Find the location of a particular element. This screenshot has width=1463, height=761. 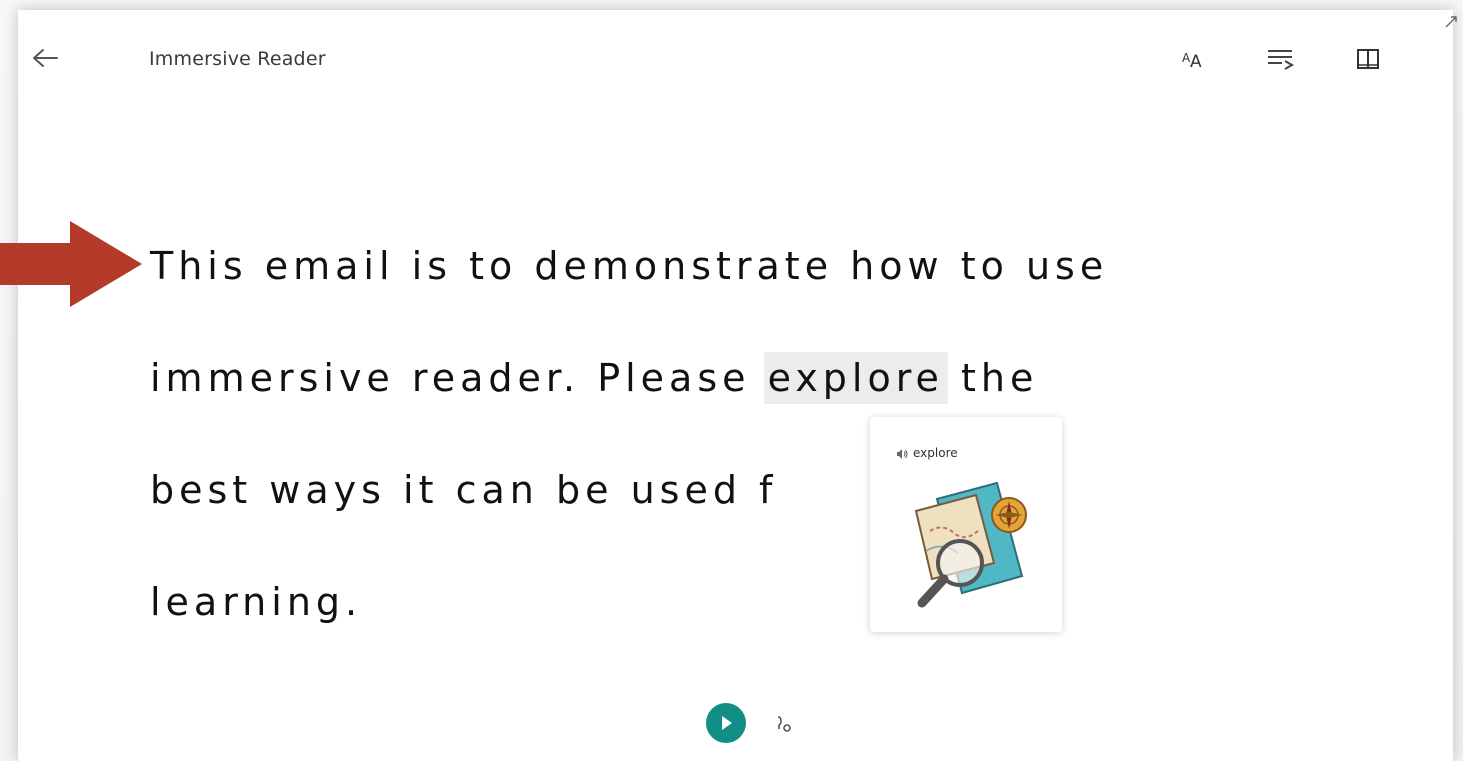

reading-preferences-button is located at coordinates (1368, 59).